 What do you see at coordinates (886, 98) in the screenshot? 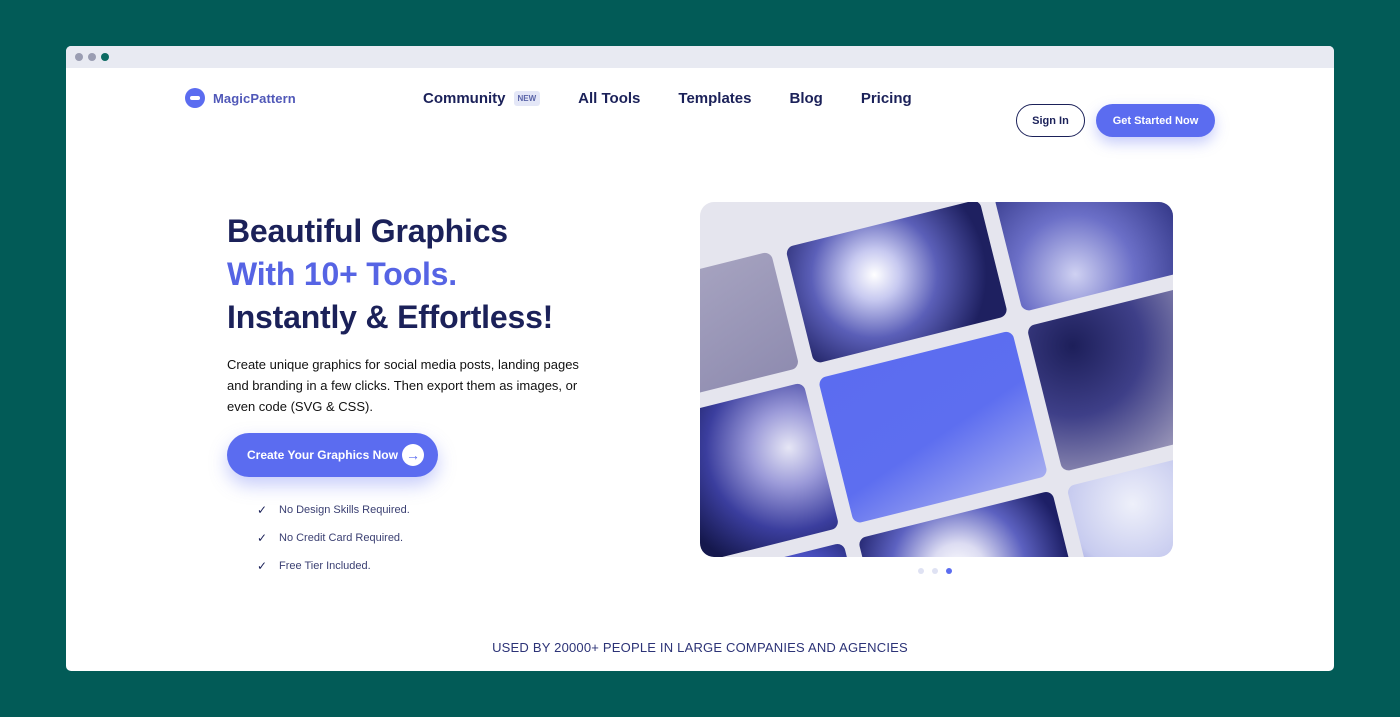
I see `nav-pricing: Pricing` at bounding box center [886, 98].